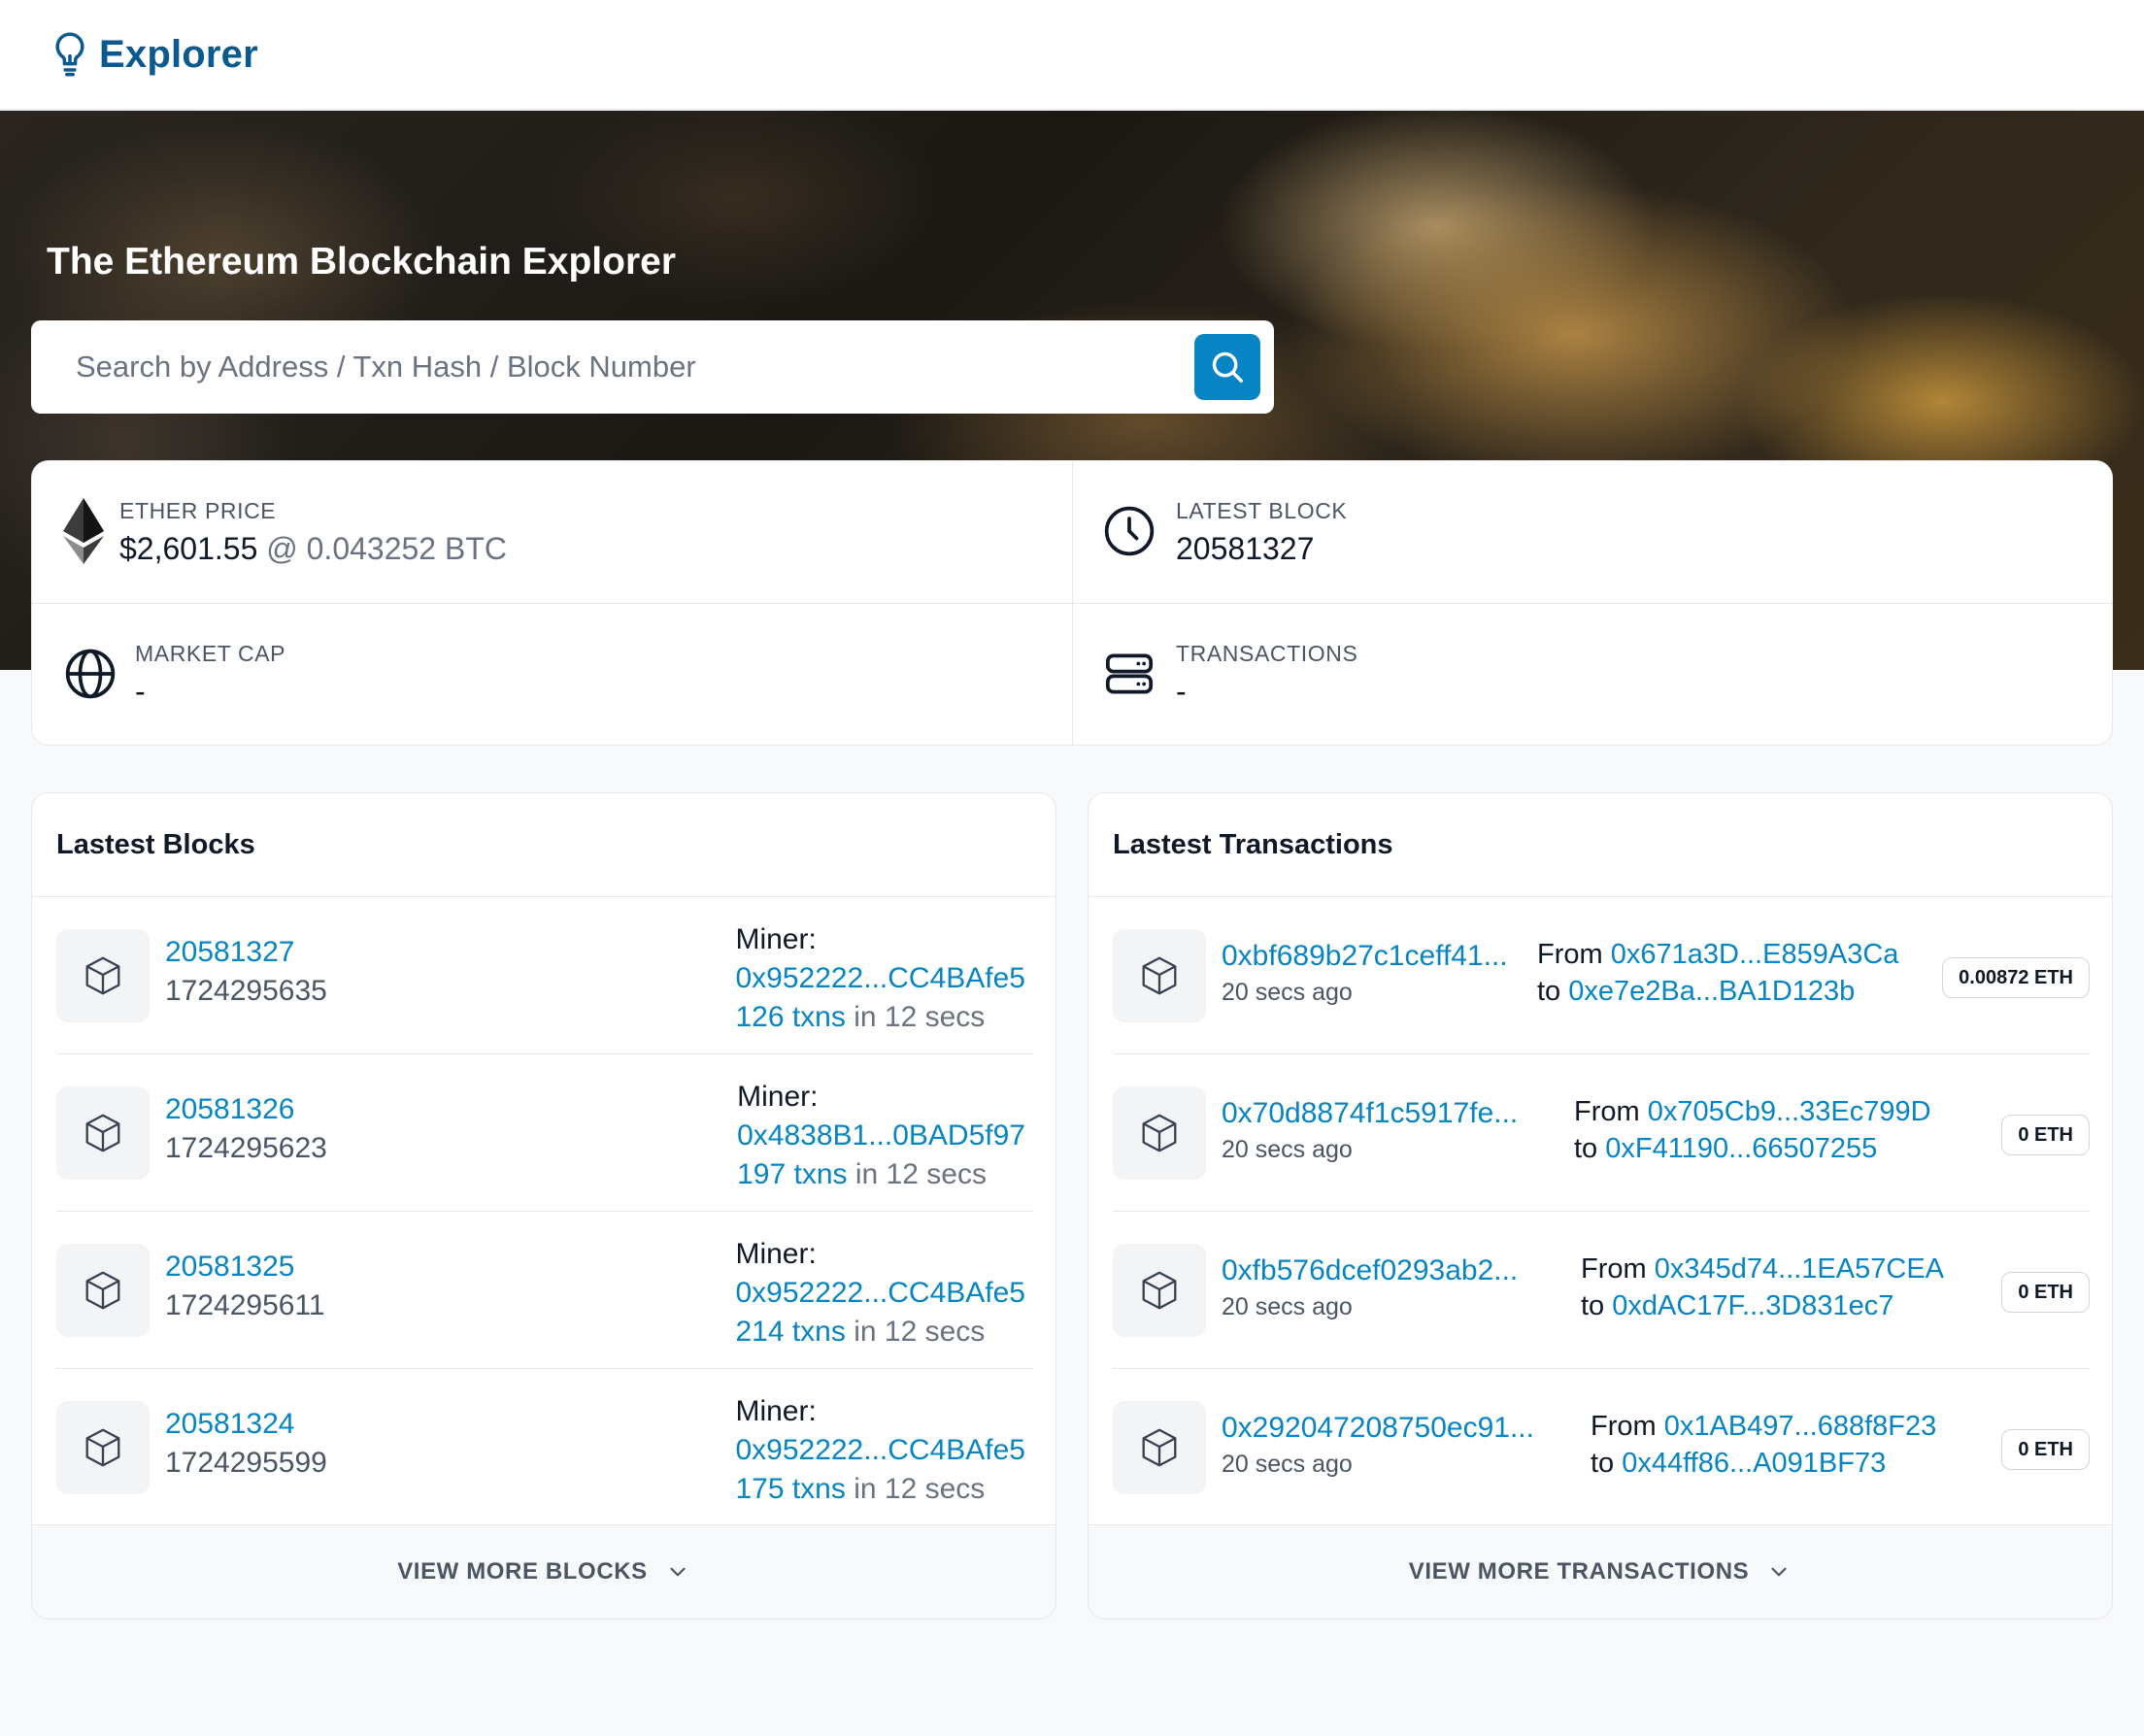 This screenshot has height=1736, width=2144. What do you see at coordinates (1741, 1148) in the screenshot?
I see `to-address-link: 0xF41190...66507255` at bounding box center [1741, 1148].